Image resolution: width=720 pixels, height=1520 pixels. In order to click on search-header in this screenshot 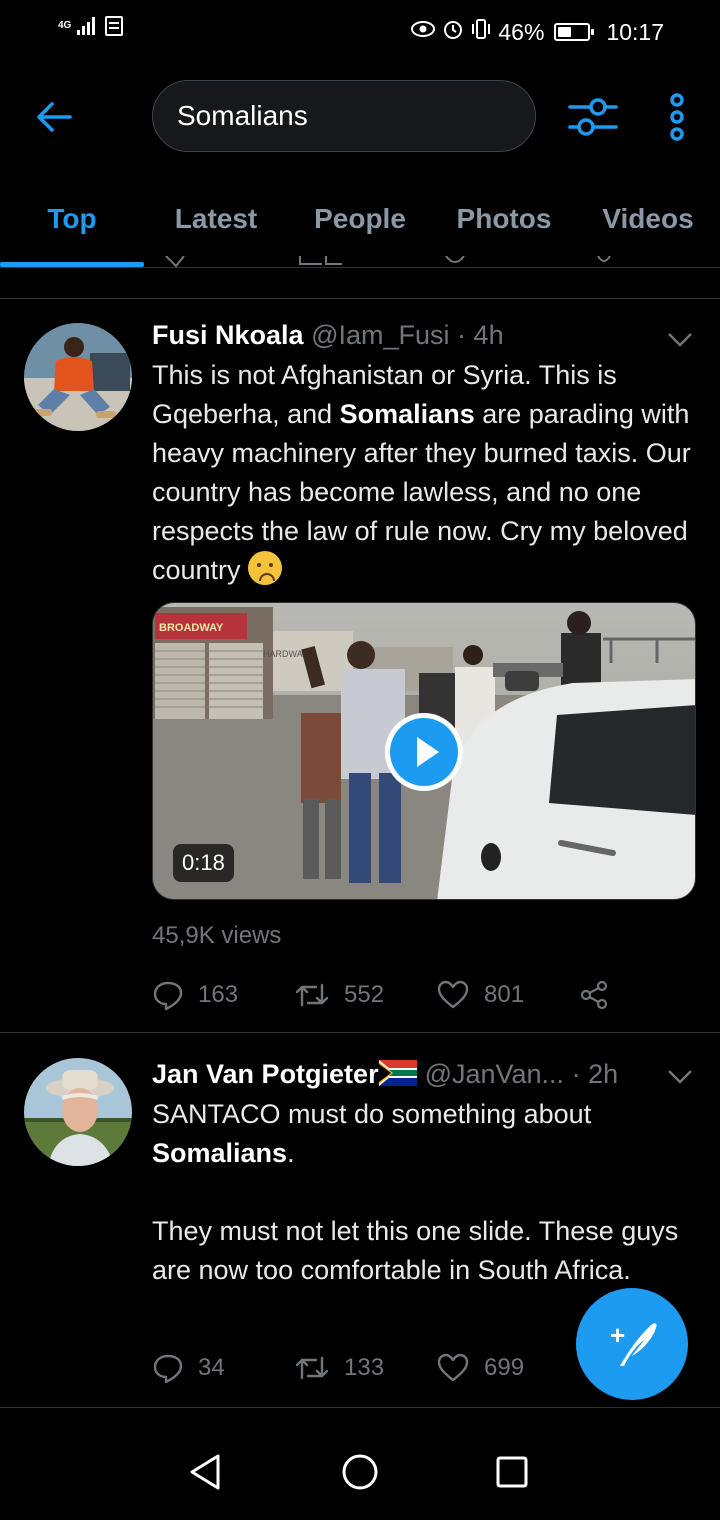, I will do `click(360, 117)`.